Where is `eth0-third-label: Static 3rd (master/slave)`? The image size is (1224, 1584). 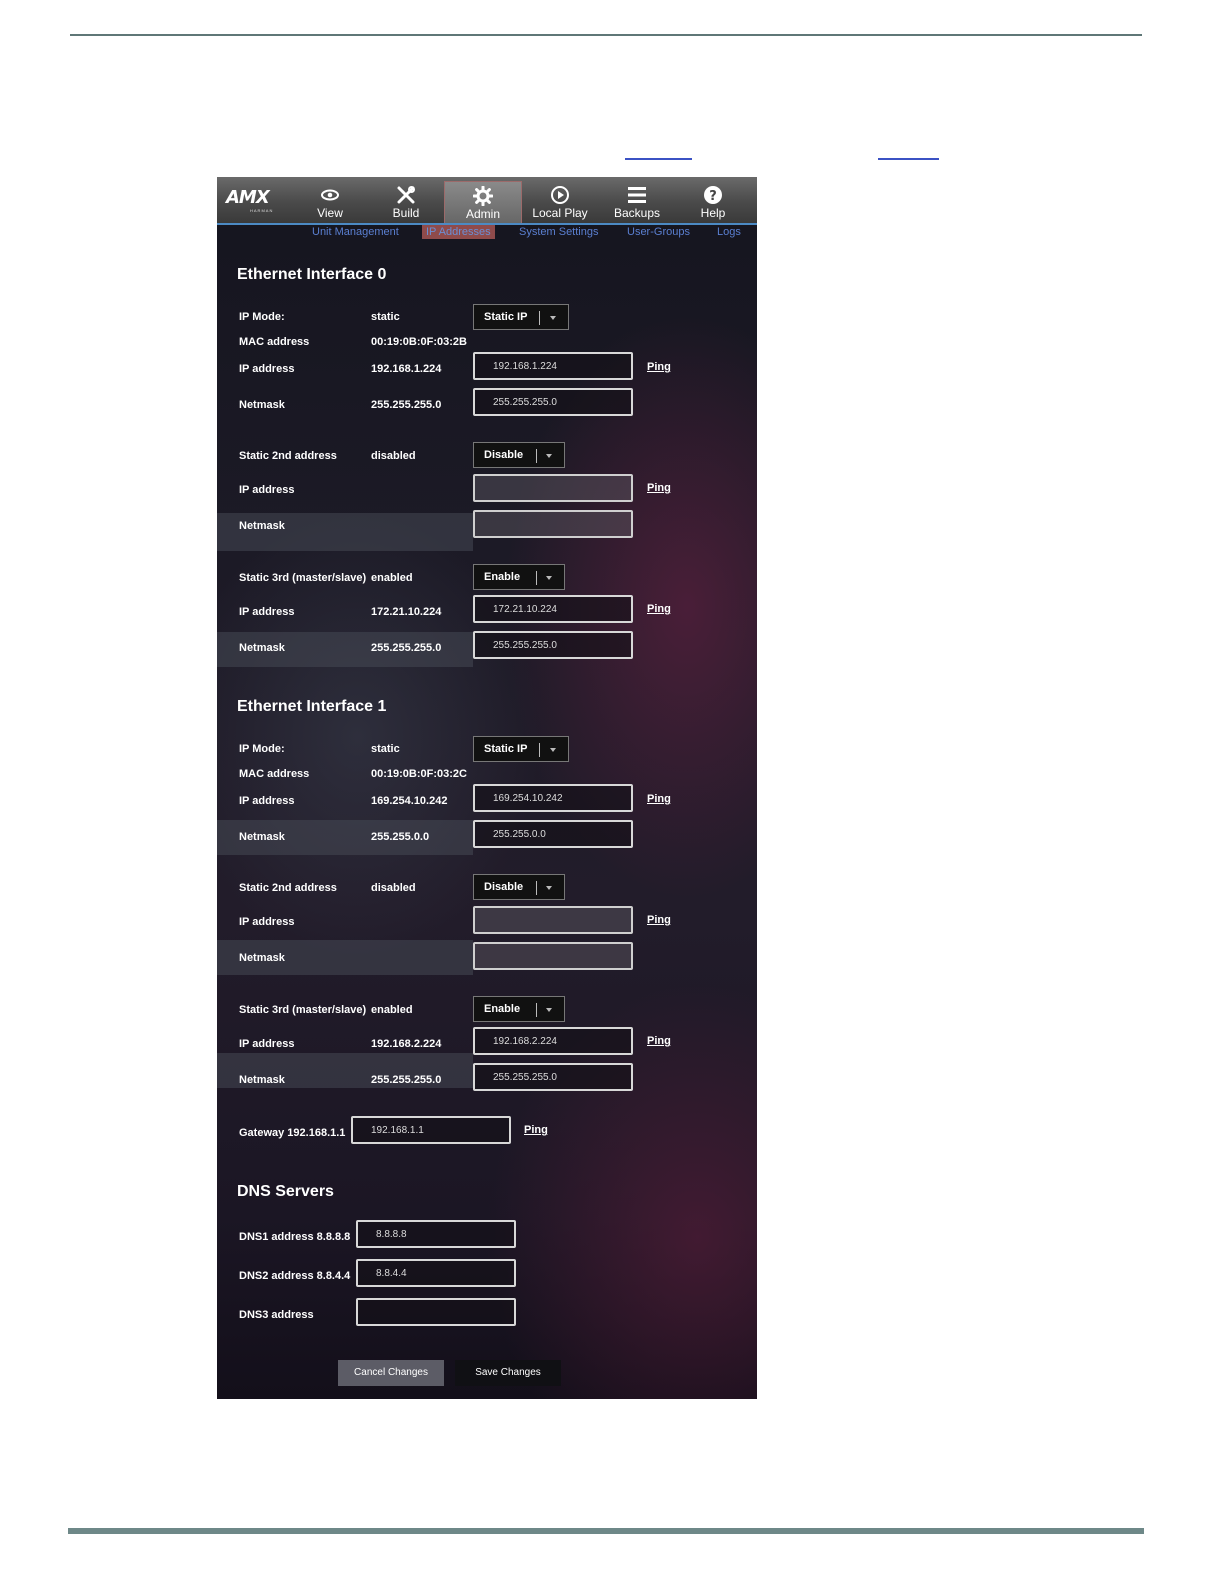 eth0-third-label: Static 3rd (master/slave) is located at coordinates (303, 578).